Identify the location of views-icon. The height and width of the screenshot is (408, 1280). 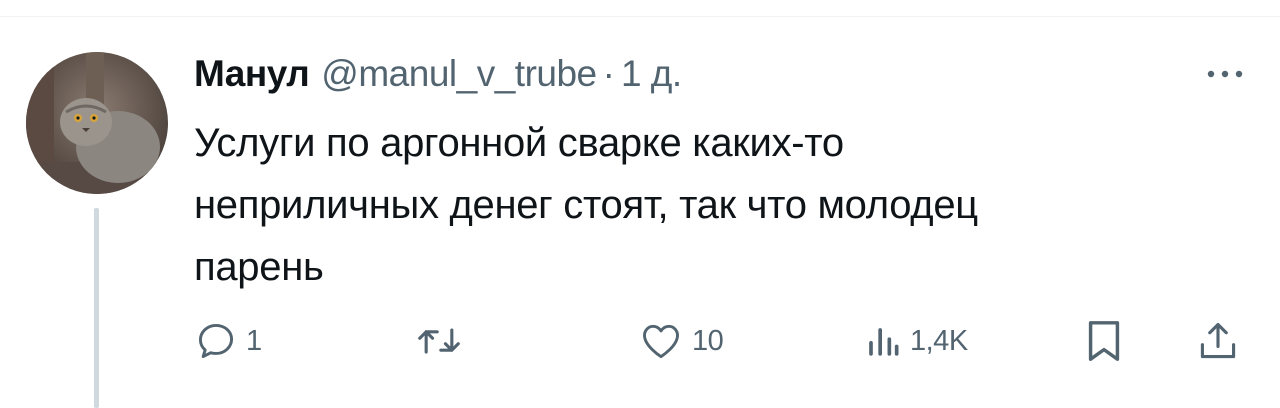
(884, 342).